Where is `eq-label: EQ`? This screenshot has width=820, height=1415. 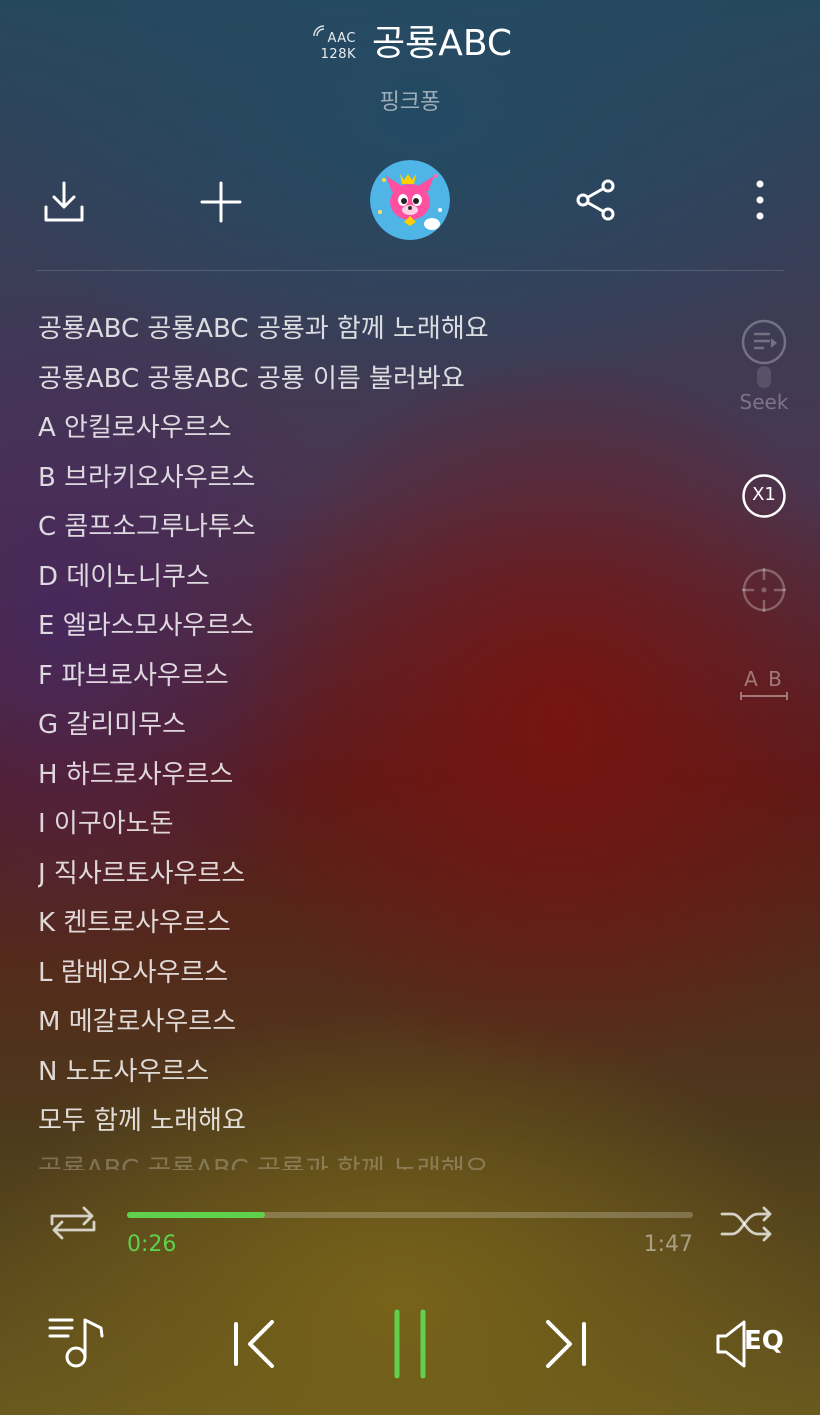
eq-label: EQ is located at coordinates (764, 1341).